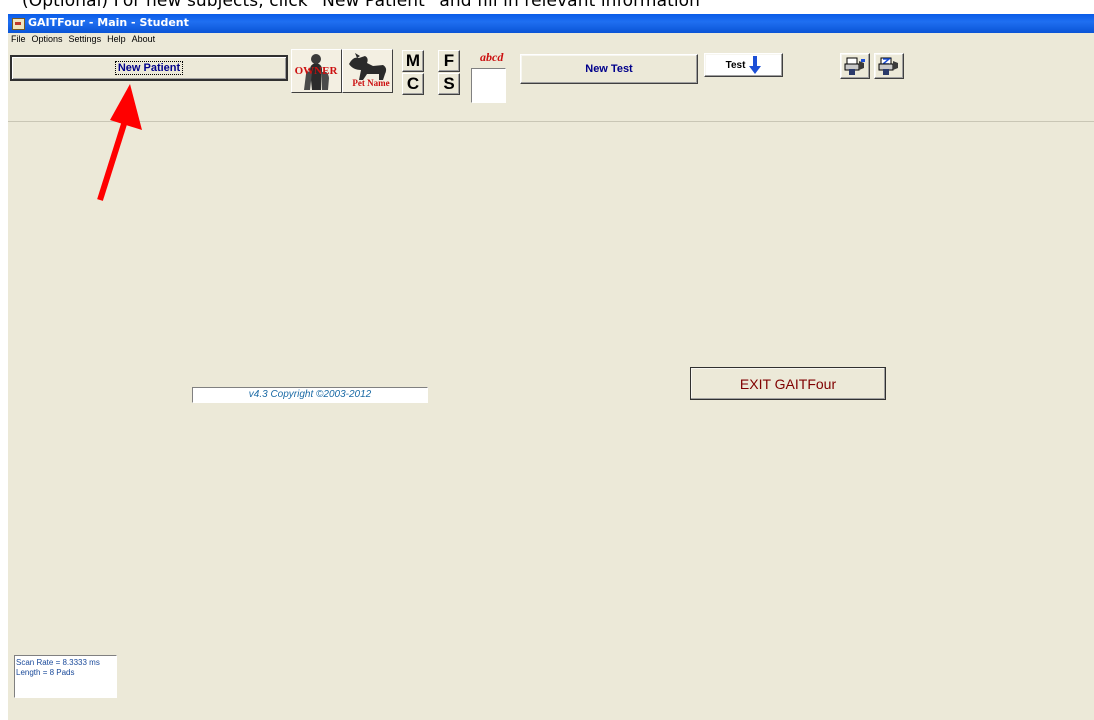 This screenshot has height=720, width=1094. Describe the element at coordinates (735, 65) in the screenshot. I see `test-label: Test` at that location.